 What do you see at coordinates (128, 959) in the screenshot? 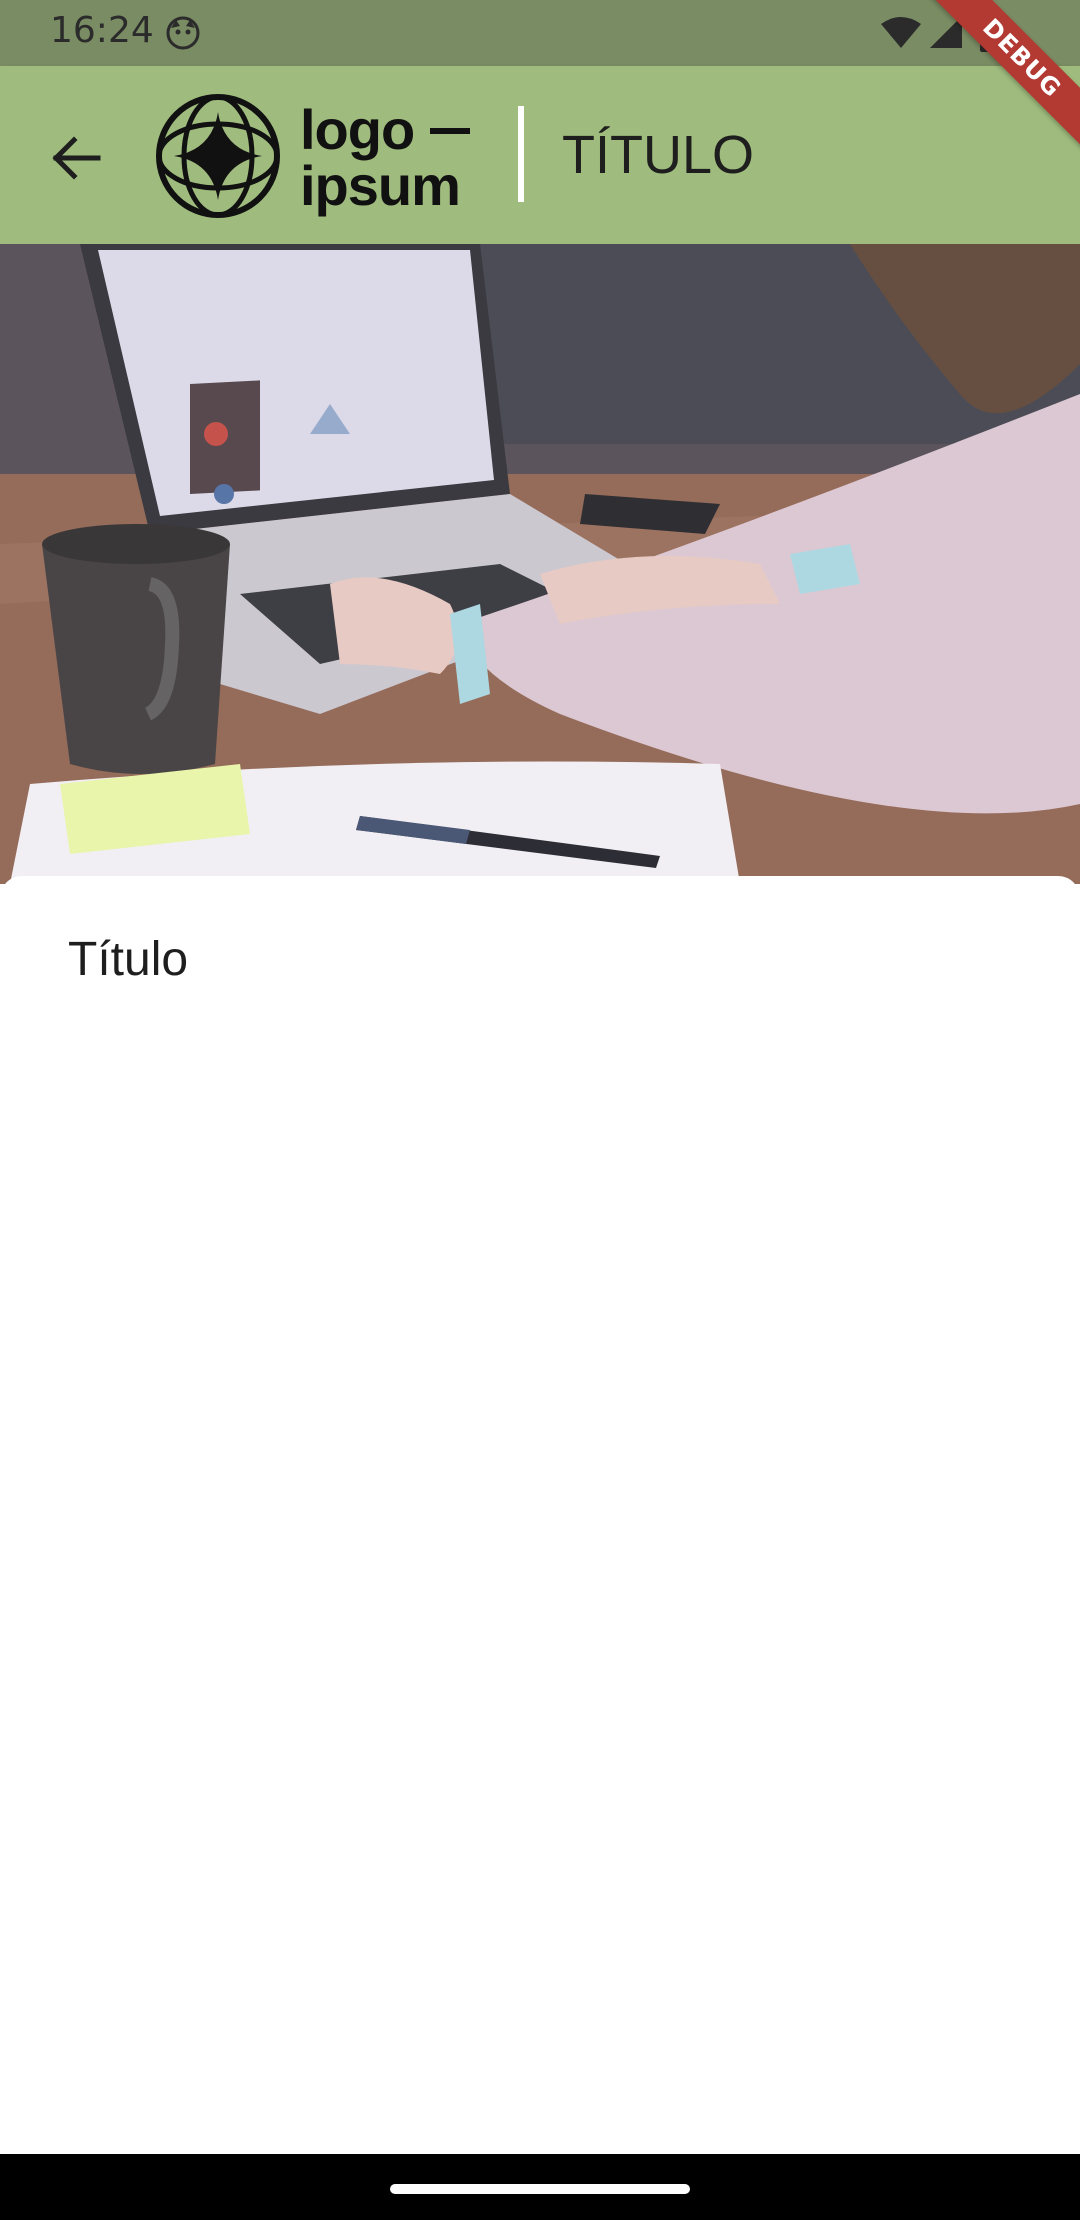
I see `content-title: Título` at bounding box center [128, 959].